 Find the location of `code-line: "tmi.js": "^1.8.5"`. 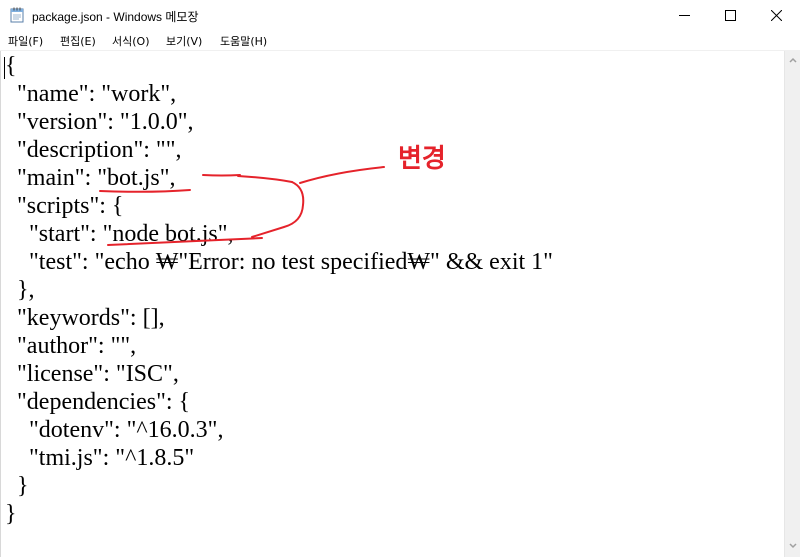

code-line: "tmi.js": "^1.8.5" is located at coordinates (100, 458).